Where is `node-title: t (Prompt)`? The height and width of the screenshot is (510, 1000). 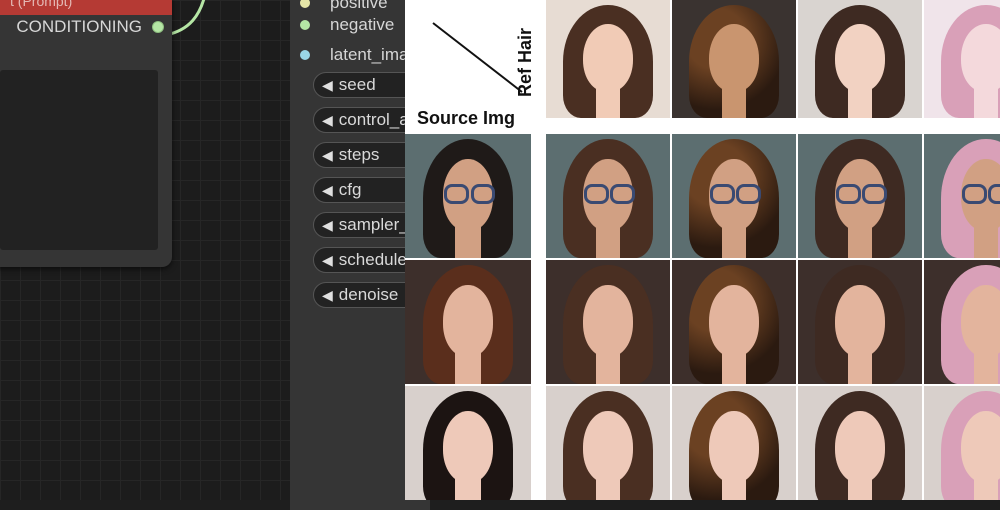
node-title: t (Prompt) is located at coordinates (86, 7).